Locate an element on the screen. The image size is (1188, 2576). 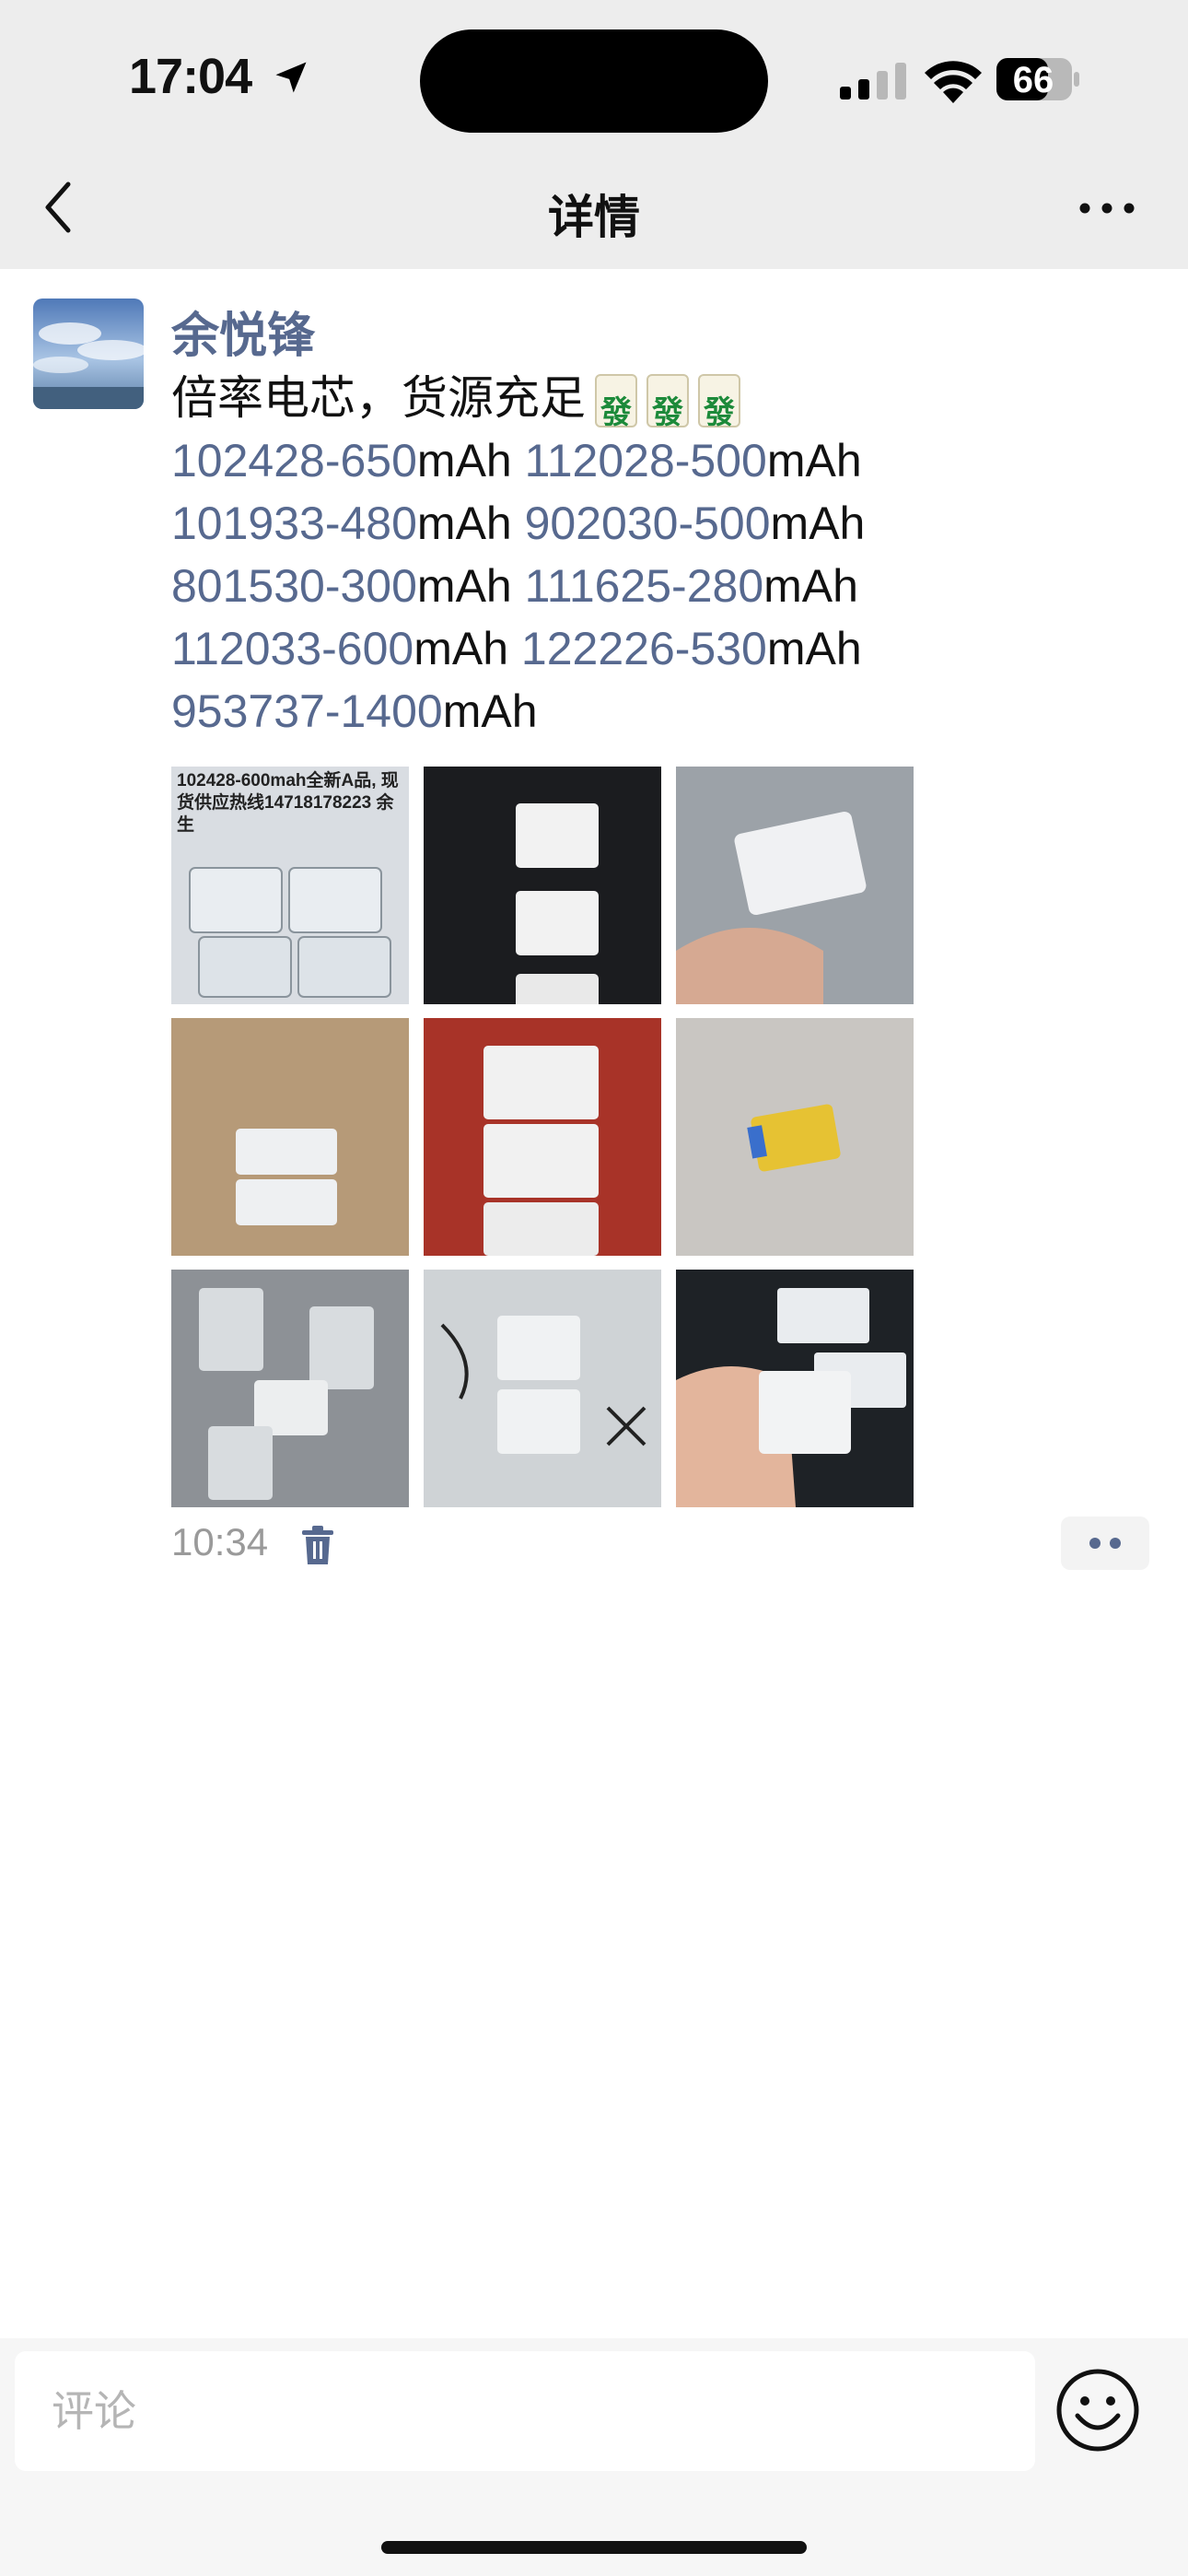
photo-yellow-battery is located at coordinates (795, 1137).